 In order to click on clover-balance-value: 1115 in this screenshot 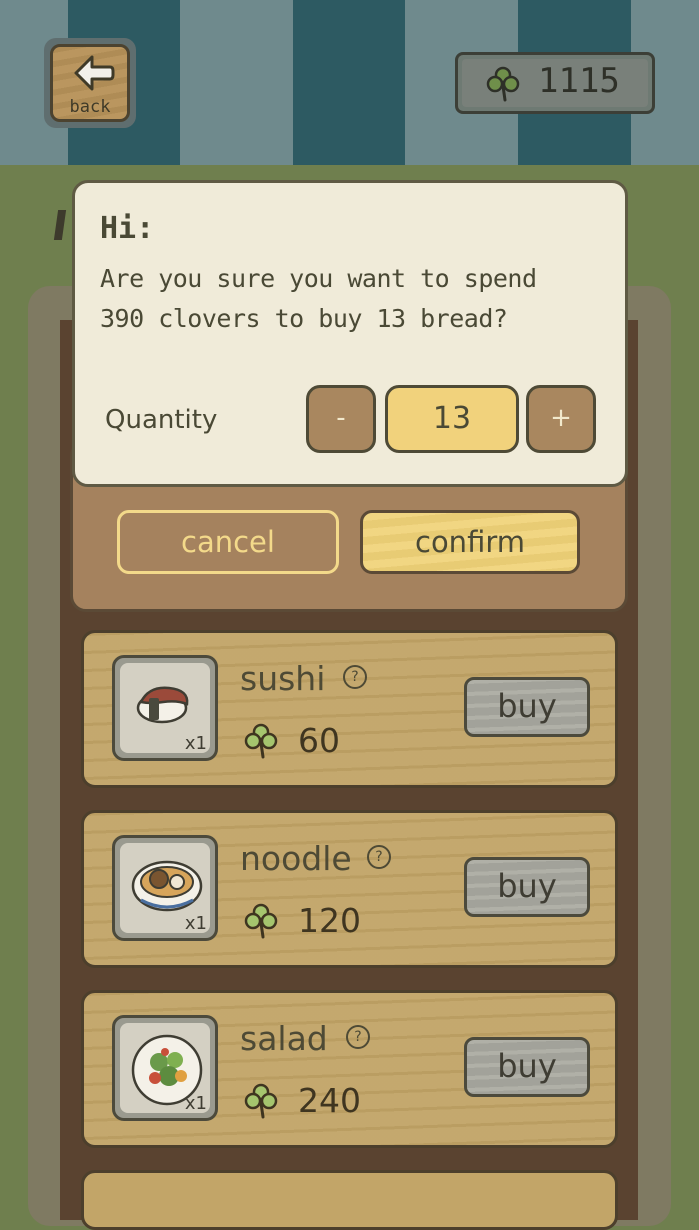, I will do `click(579, 81)`.